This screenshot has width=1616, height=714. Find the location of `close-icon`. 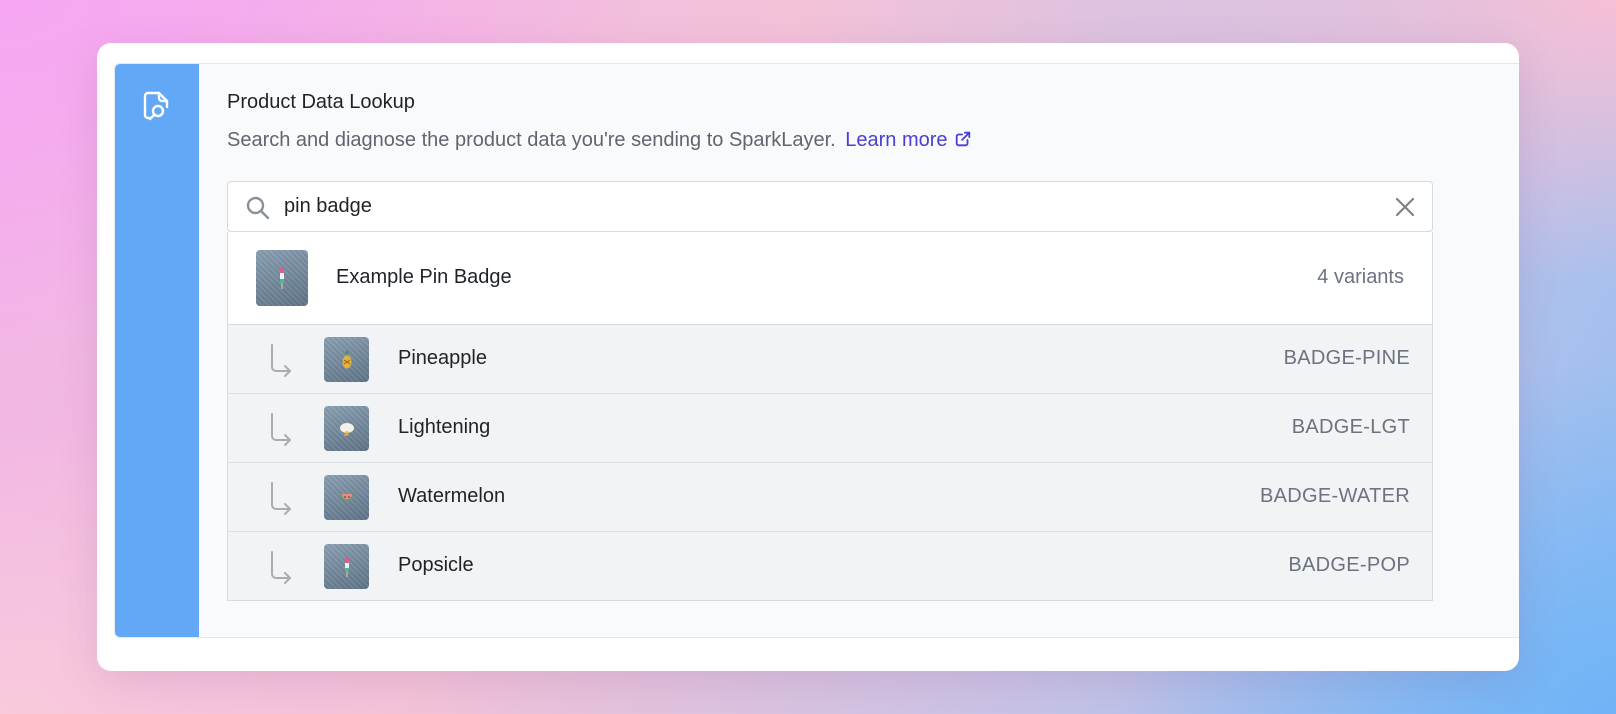

close-icon is located at coordinates (1405, 207).